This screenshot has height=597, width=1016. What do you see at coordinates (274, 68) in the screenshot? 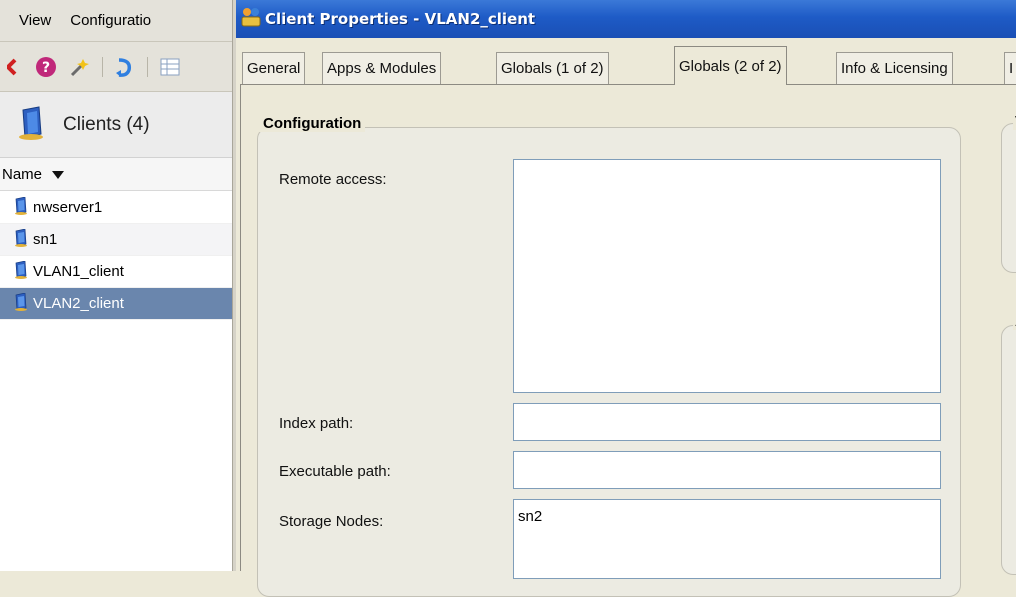
I see `tab-general: General` at bounding box center [274, 68].